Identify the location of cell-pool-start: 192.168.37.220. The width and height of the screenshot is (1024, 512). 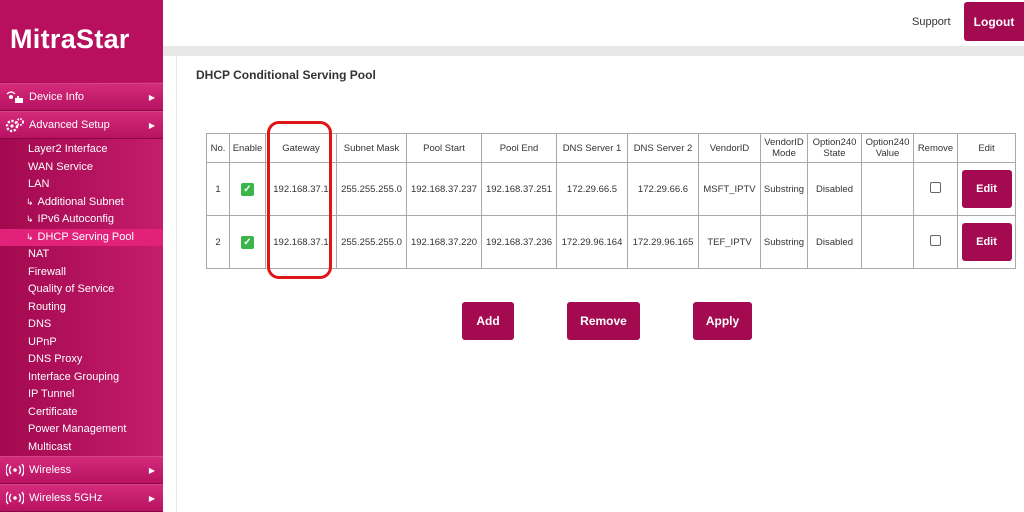
(444, 242).